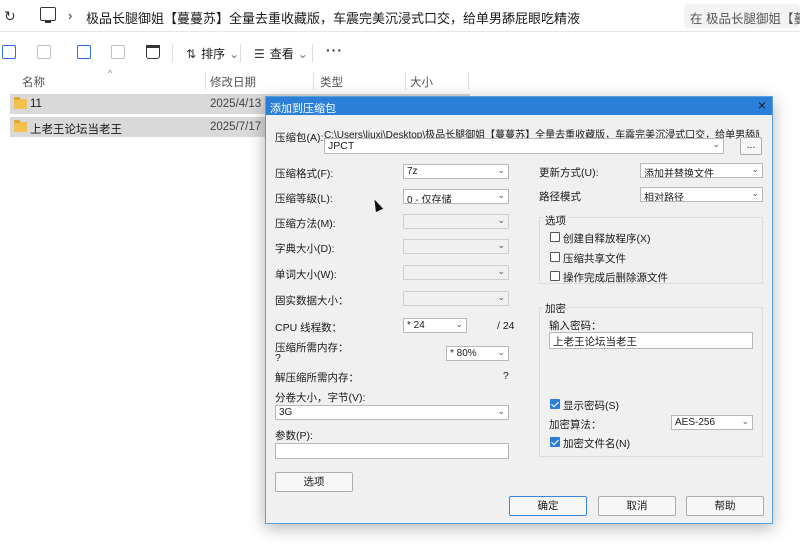 This screenshot has height=552, width=800. I want to click on sfx-label: 创建自释放程序(X), so click(607, 239).